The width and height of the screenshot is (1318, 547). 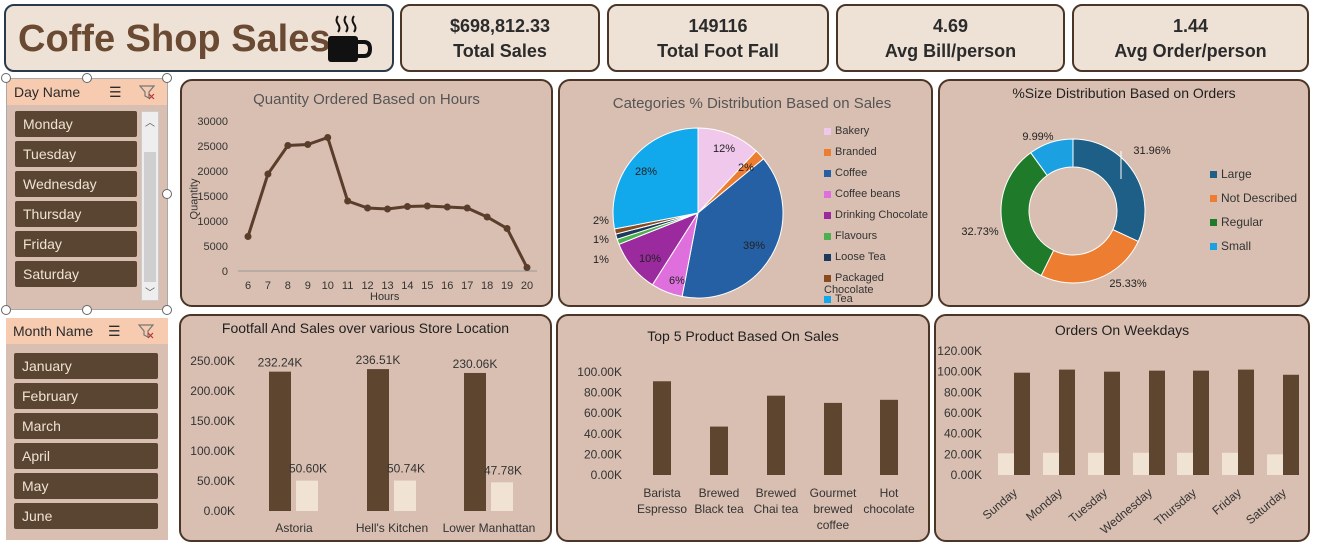 What do you see at coordinates (150, 217) in the screenshot?
I see `scrollbar-thumb` at bounding box center [150, 217].